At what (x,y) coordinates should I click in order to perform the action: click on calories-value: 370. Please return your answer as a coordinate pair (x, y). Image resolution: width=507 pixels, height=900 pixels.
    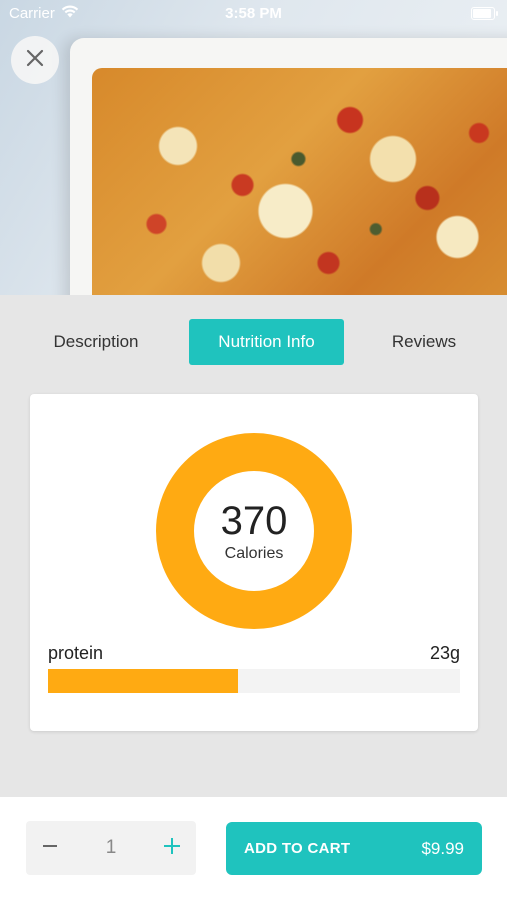
    Looking at the image, I should click on (254, 521).